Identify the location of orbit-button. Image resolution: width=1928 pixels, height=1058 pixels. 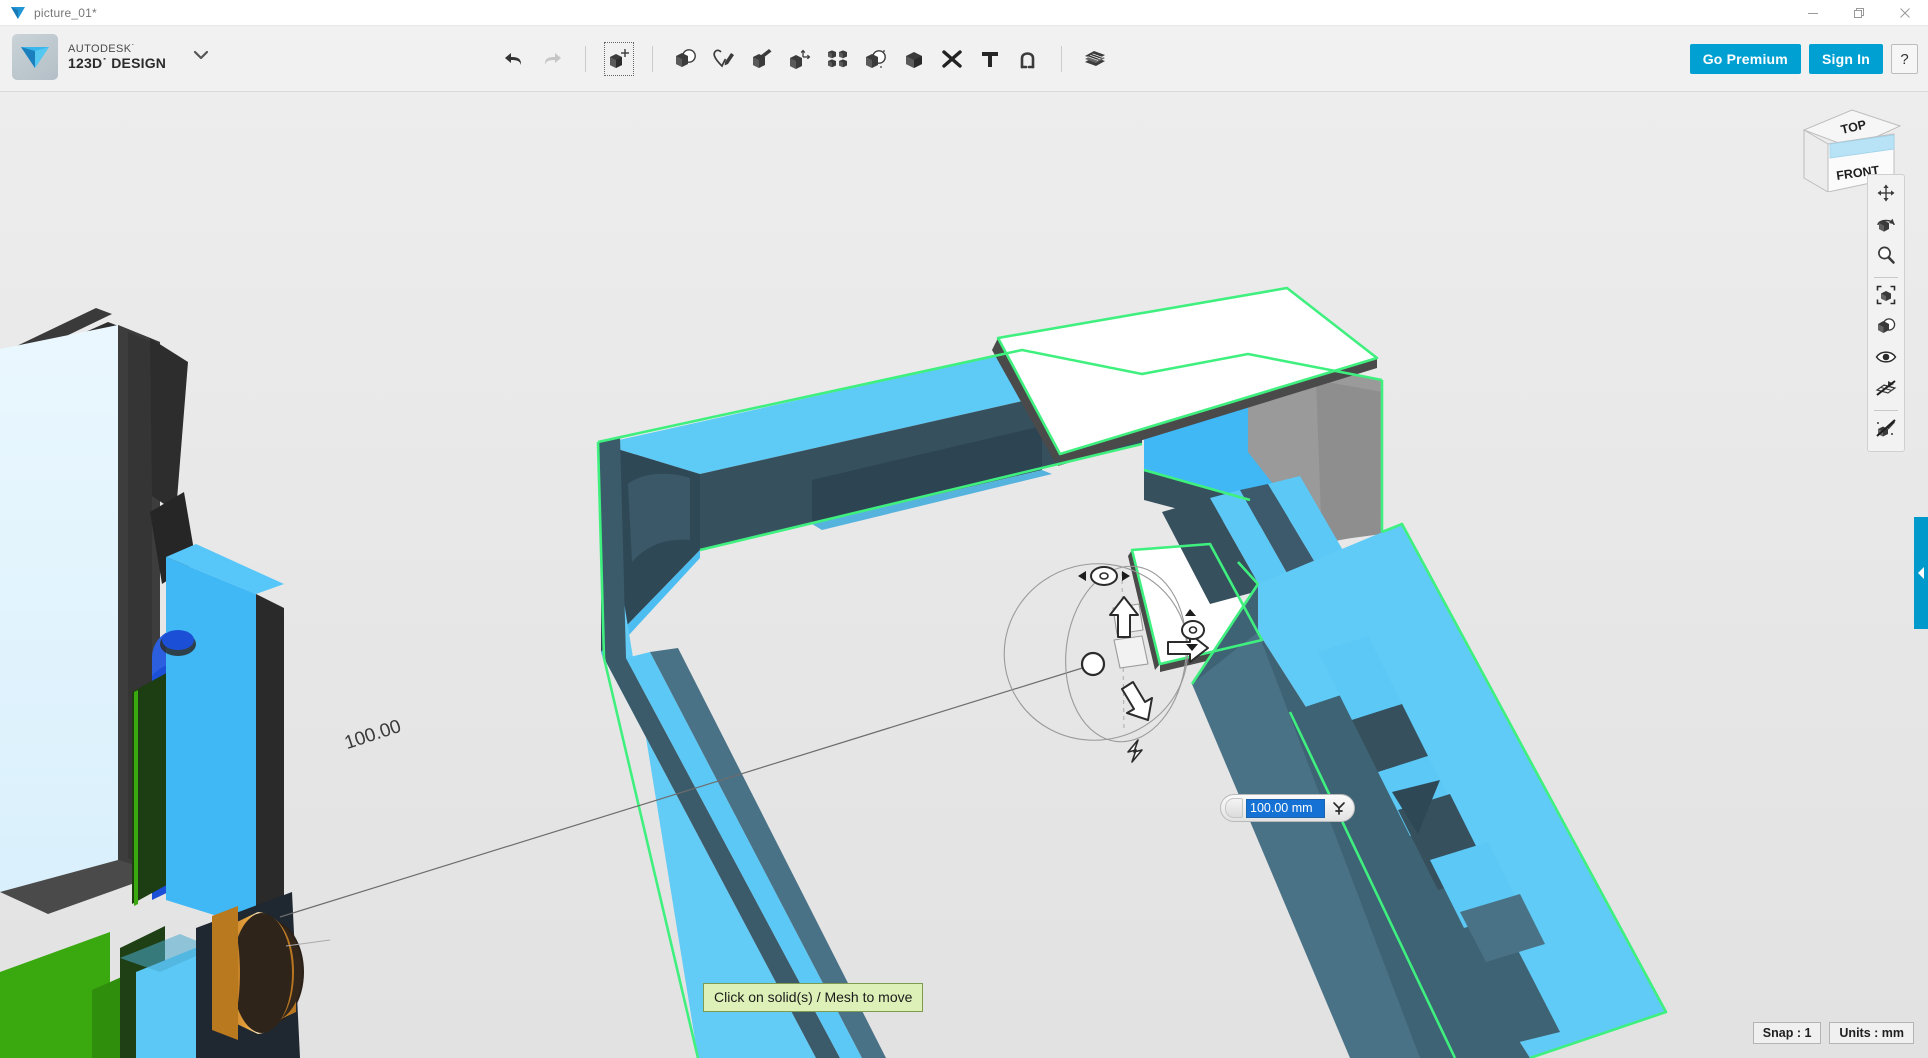
(1886, 226).